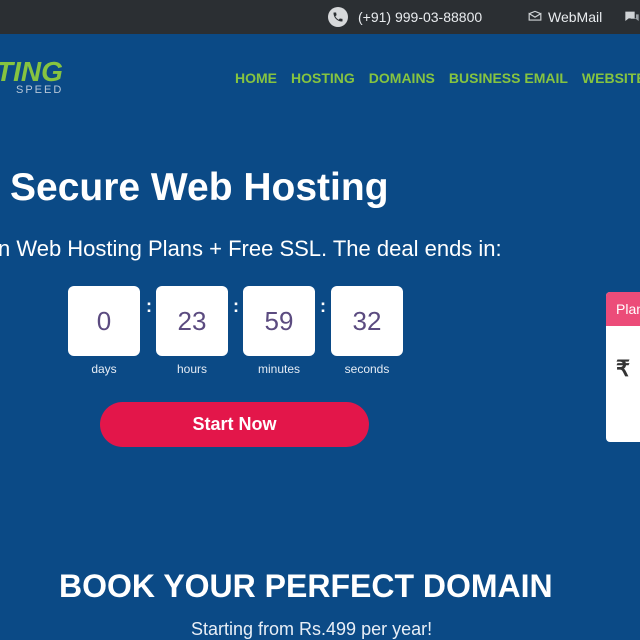 The width and height of the screenshot is (640, 640). What do you see at coordinates (279, 369) in the screenshot?
I see `countdown-minutes-label: minutes` at bounding box center [279, 369].